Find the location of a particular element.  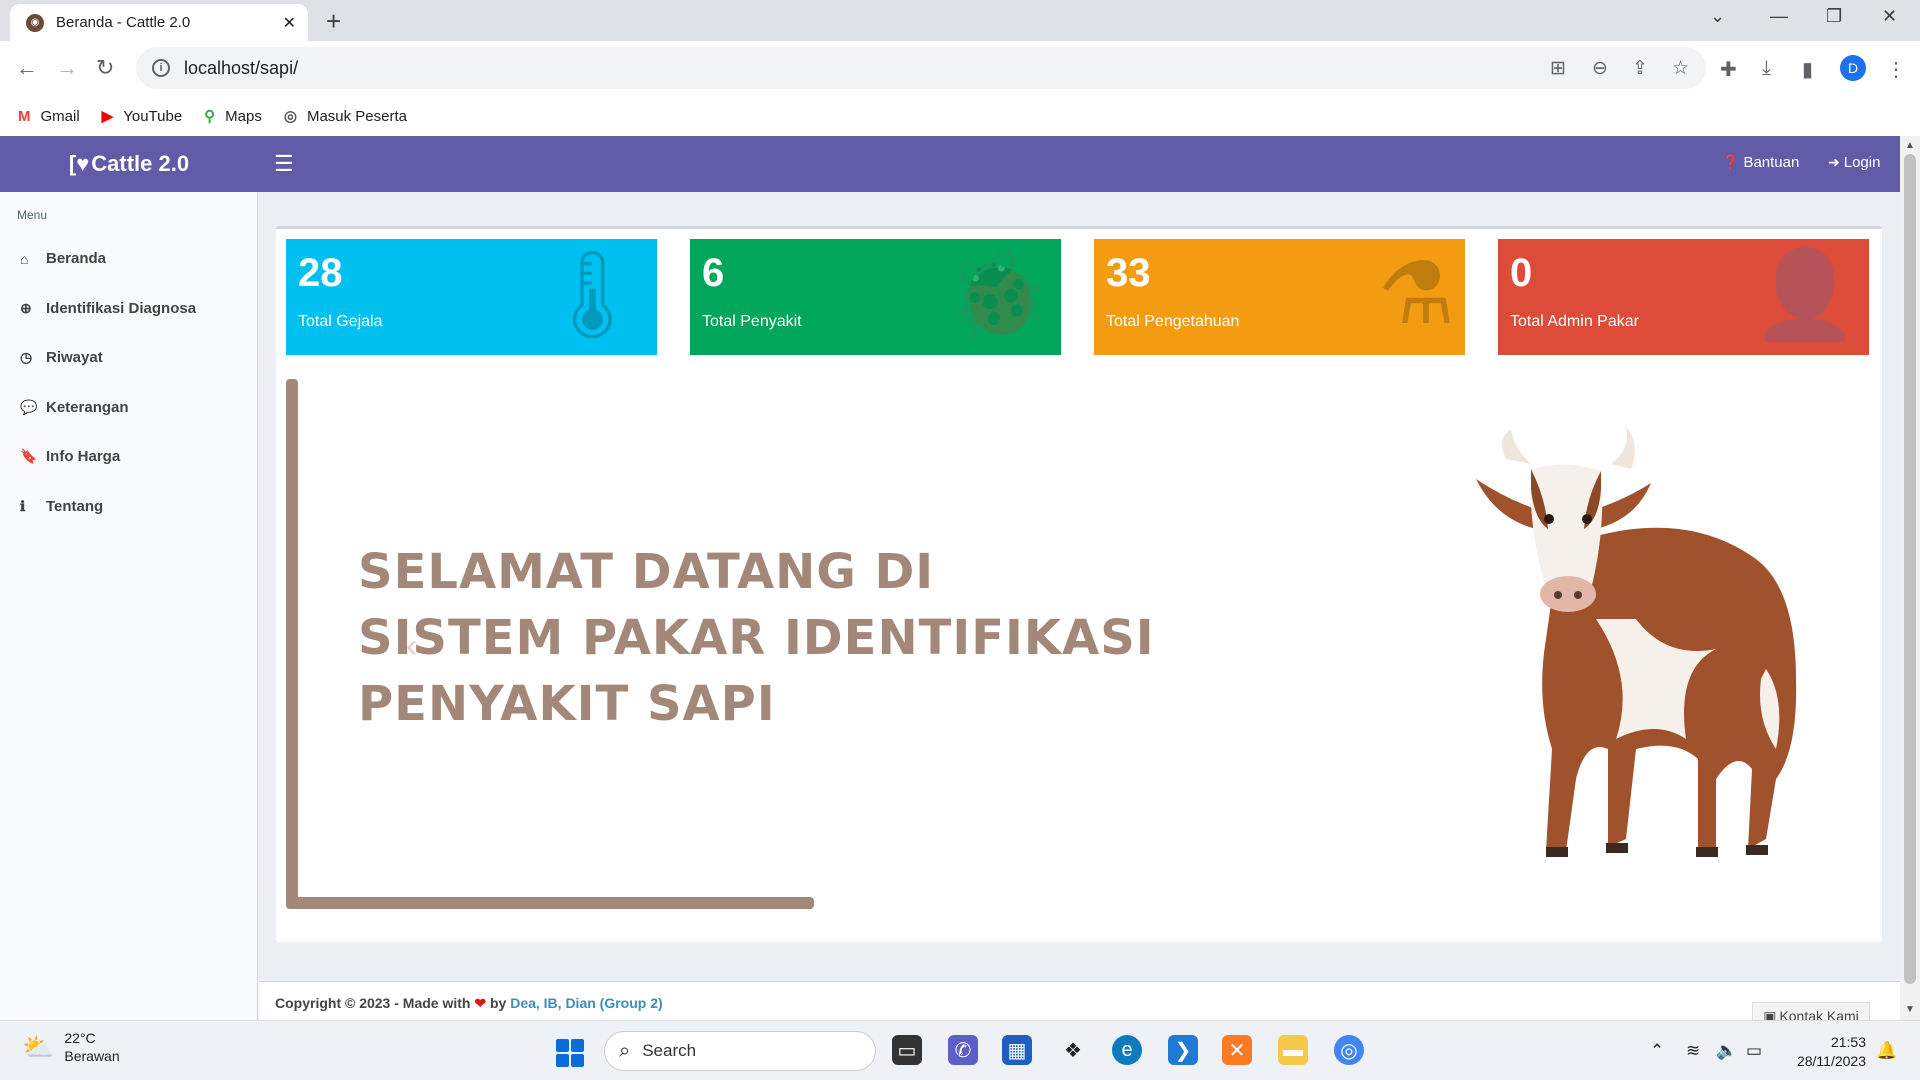

banner-bracket-horizontal is located at coordinates (550, 903).